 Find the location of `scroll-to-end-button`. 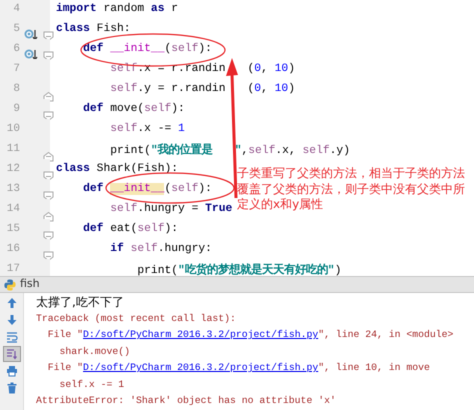

scroll-to-end-button is located at coordinates (11, 354).